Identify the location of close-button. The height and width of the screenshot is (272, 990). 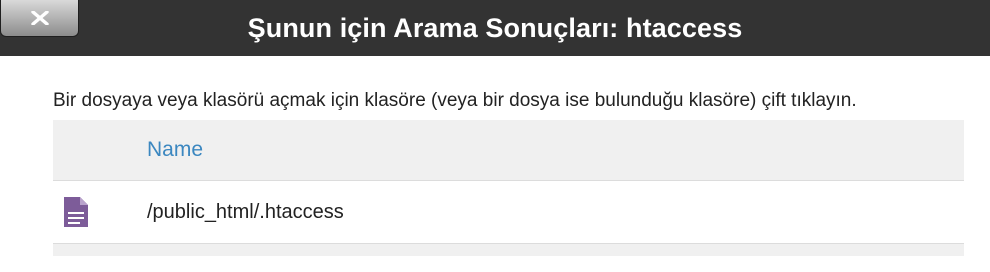
(39, 18).